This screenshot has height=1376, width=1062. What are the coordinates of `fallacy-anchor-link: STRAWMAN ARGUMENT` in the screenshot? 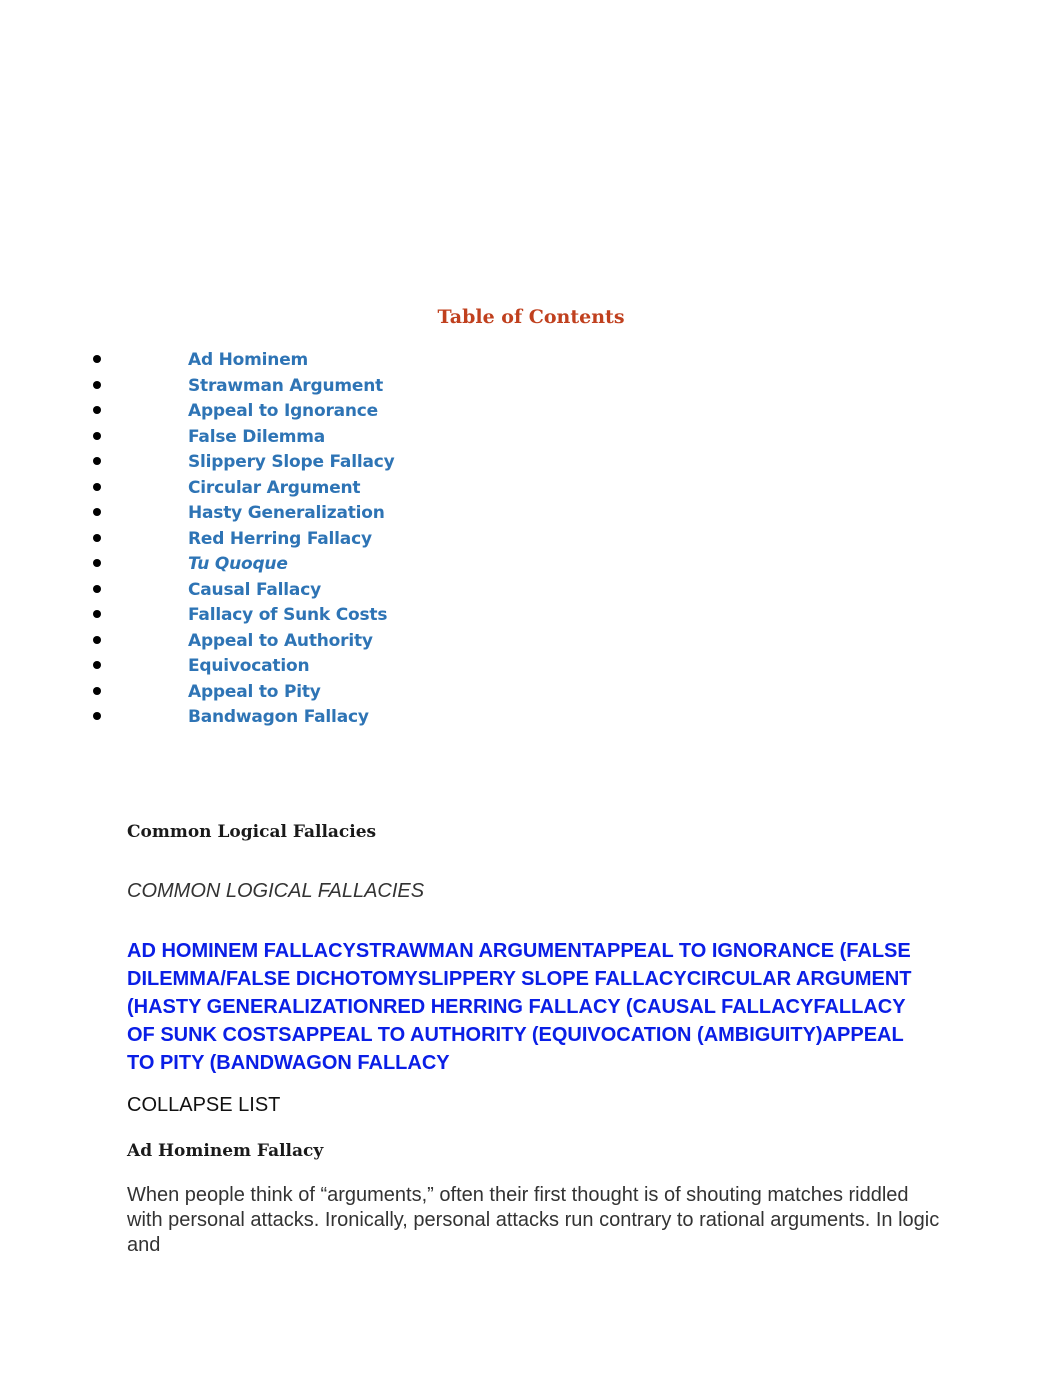 It's located at (474, 951).